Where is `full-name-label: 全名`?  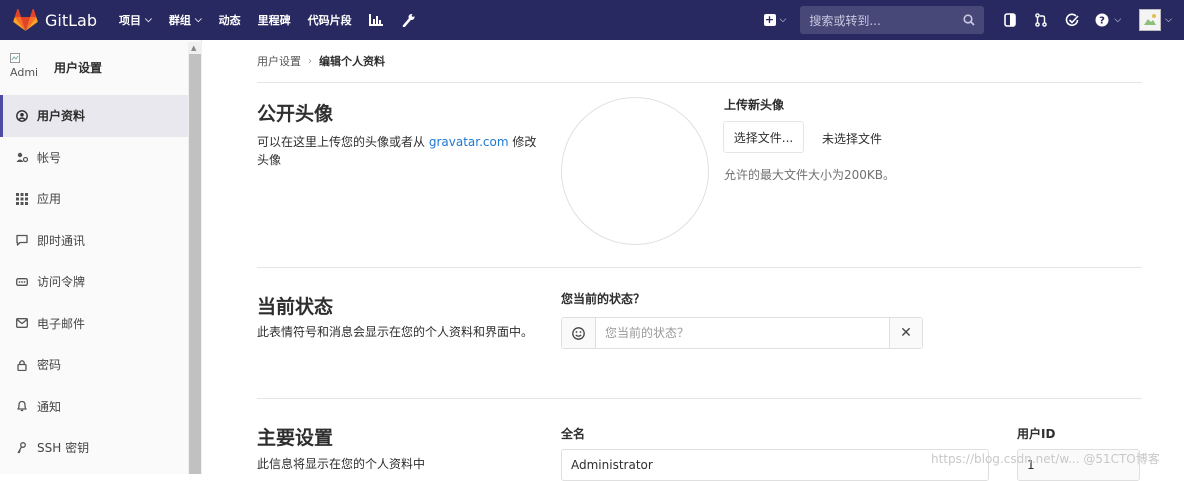 full-name-label: 全名 is located at coordinates (573, 434).